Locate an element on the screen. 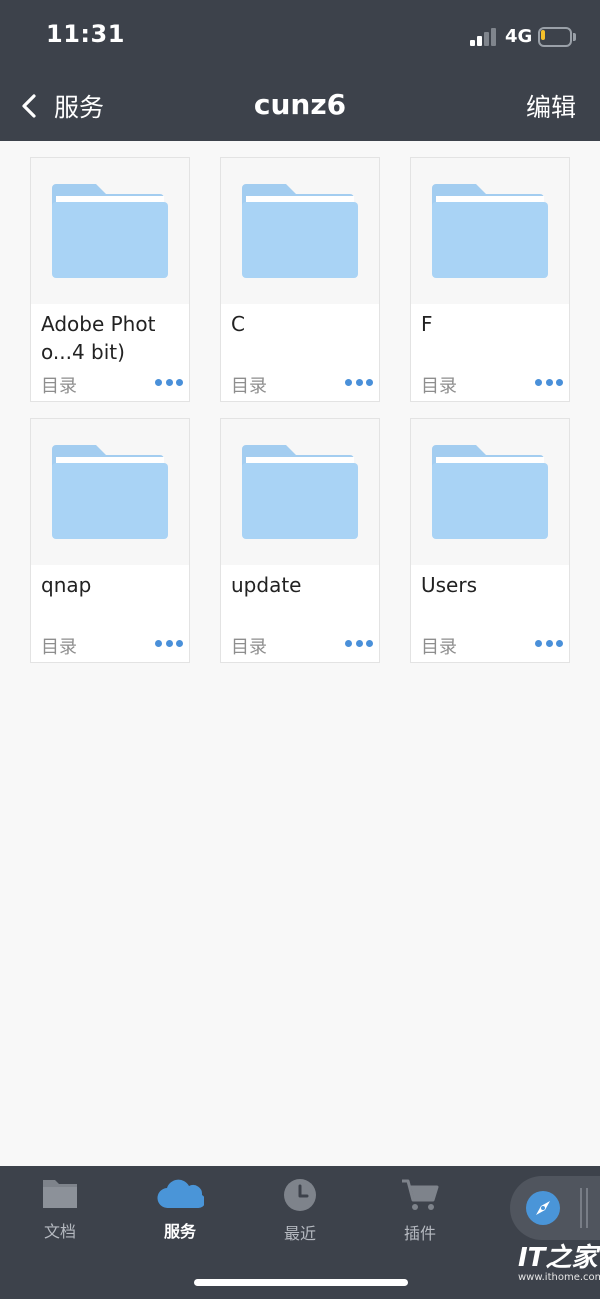 Image resolution: width=600 pixels, height=1299 pixels. folder-card: C 目录 is located at coordinates (300, 279).